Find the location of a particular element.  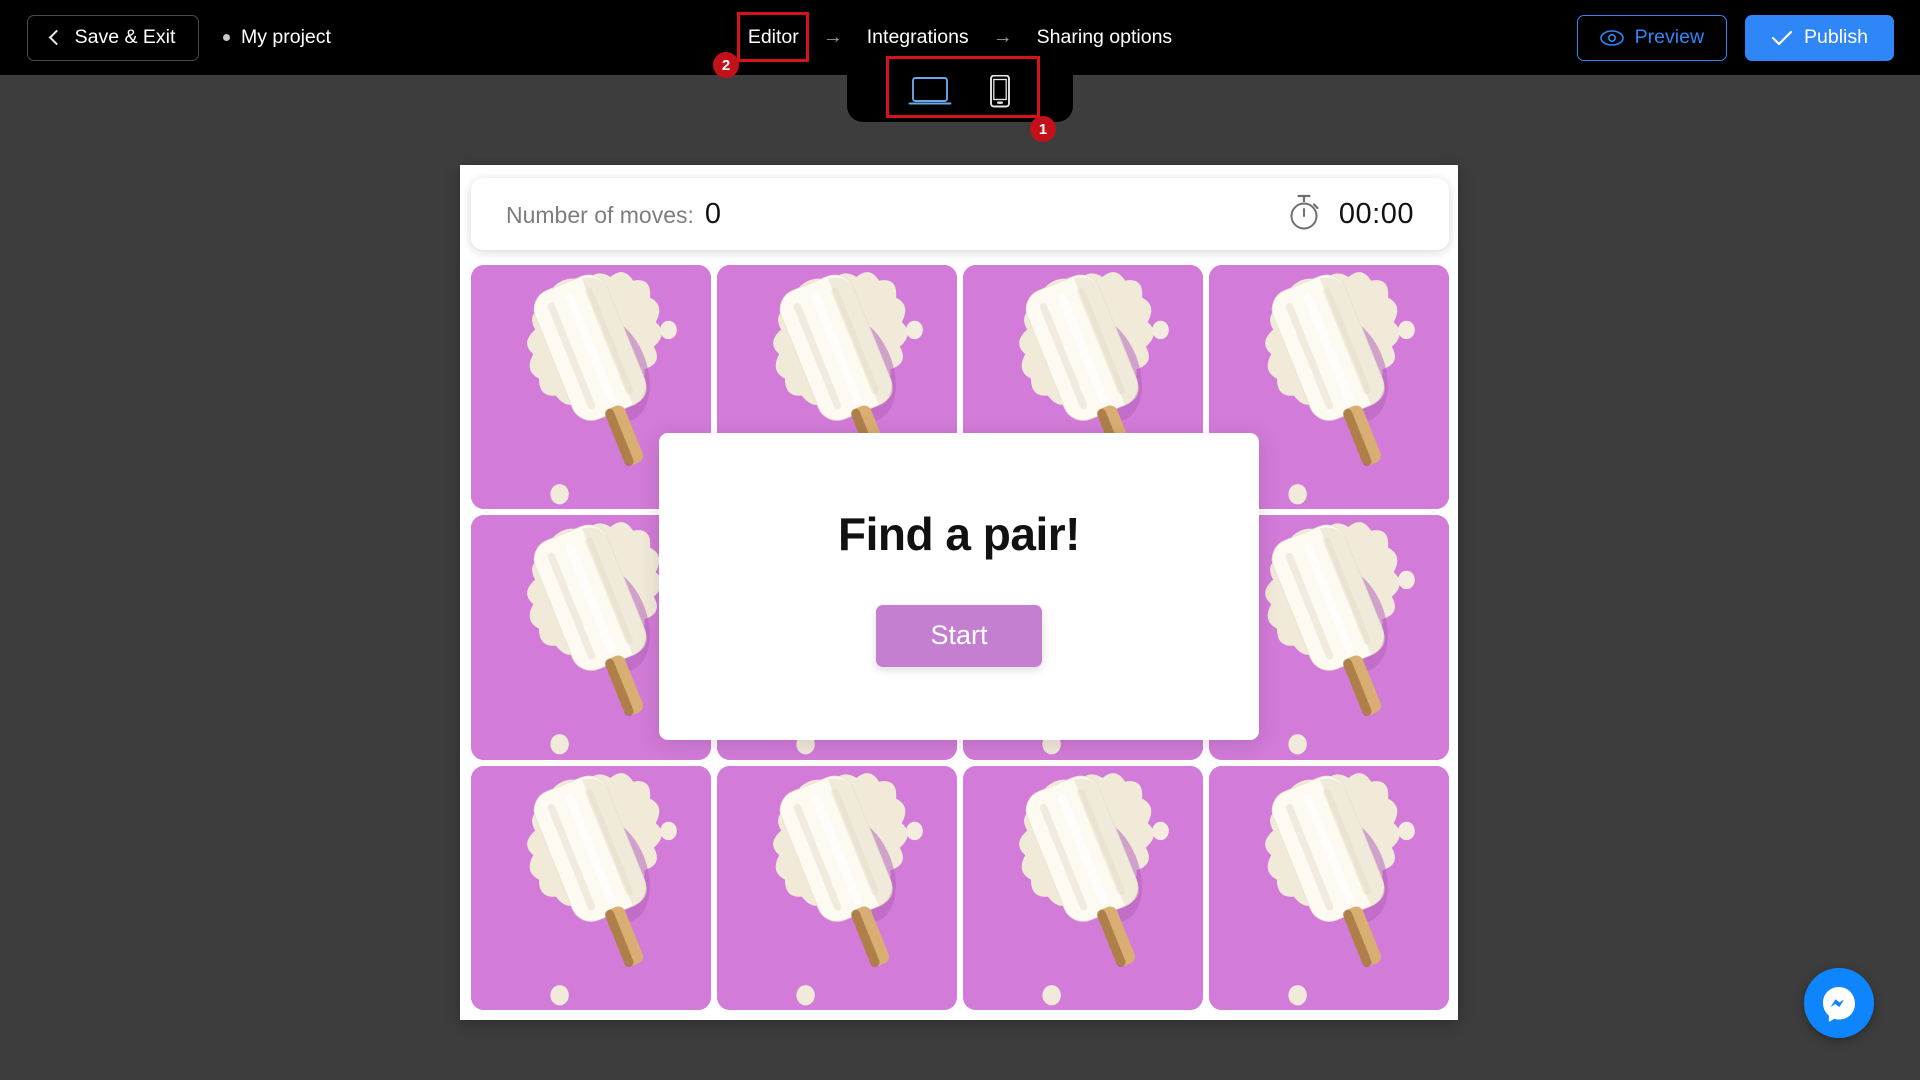

moves-counter: Number of moves: 0 is located at coordinates (613, 214).